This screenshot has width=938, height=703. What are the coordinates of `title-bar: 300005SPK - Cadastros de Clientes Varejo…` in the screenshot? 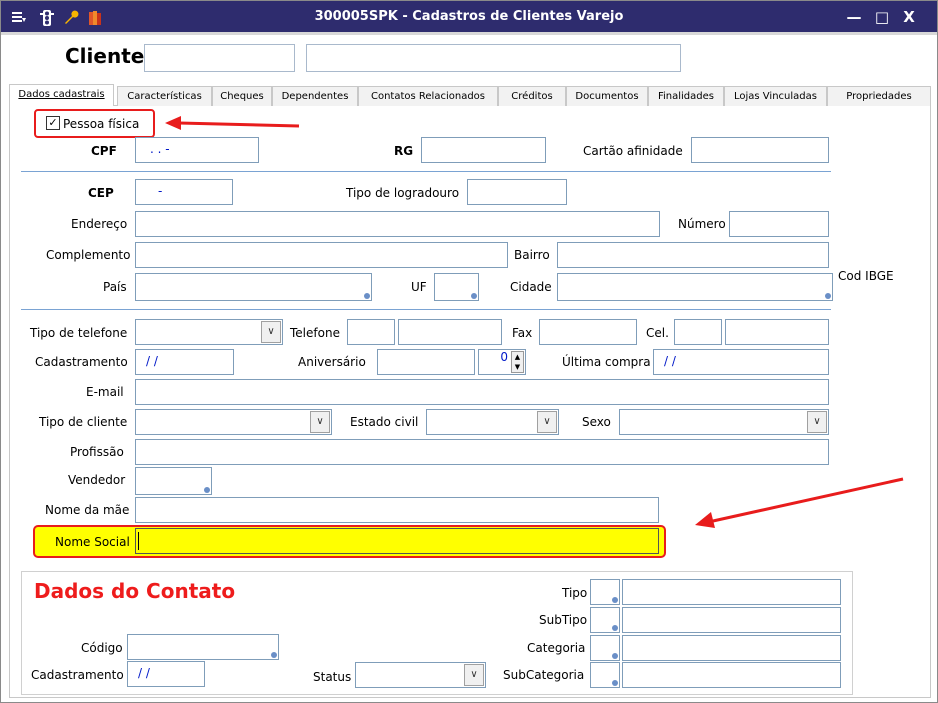 It's located at (469, 18).